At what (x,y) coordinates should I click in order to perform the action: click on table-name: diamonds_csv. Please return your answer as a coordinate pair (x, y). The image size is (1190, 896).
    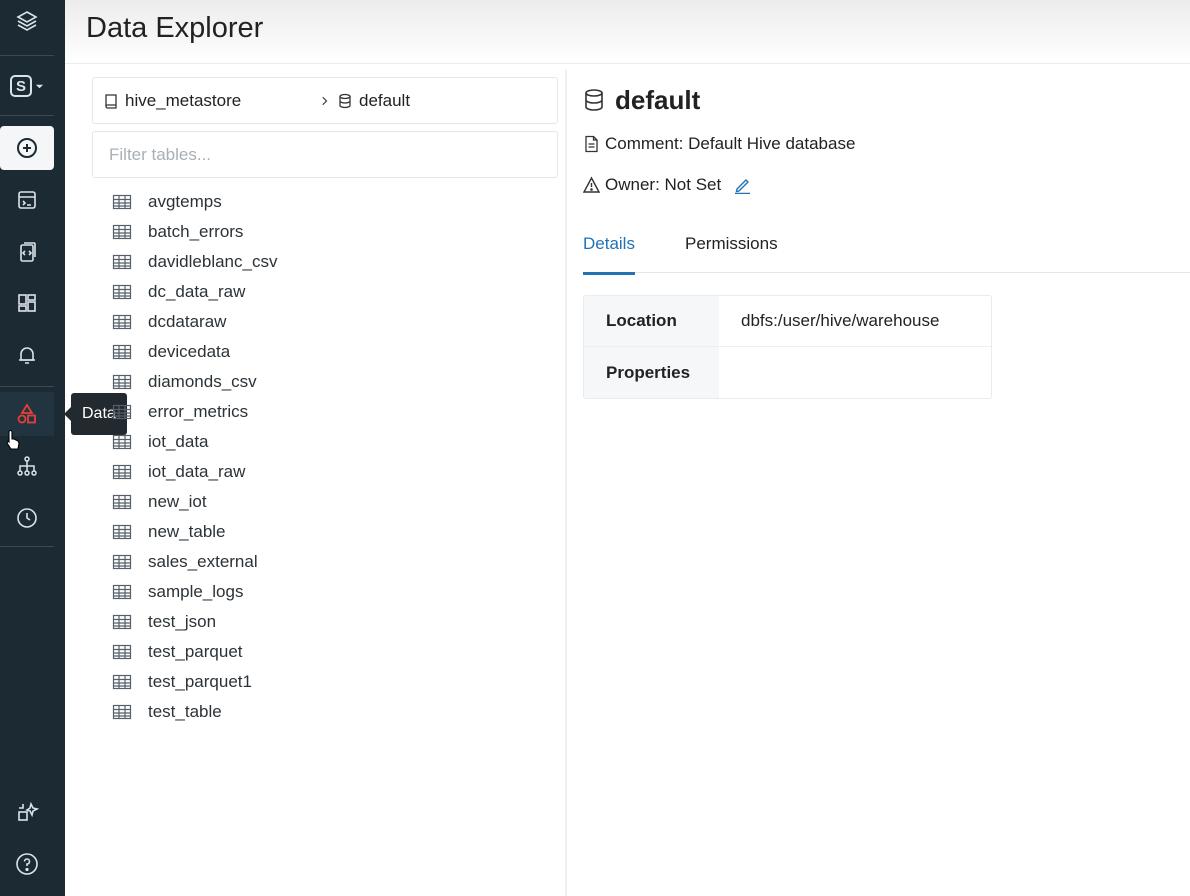
    Looking at the image, I should click on (202, 381).